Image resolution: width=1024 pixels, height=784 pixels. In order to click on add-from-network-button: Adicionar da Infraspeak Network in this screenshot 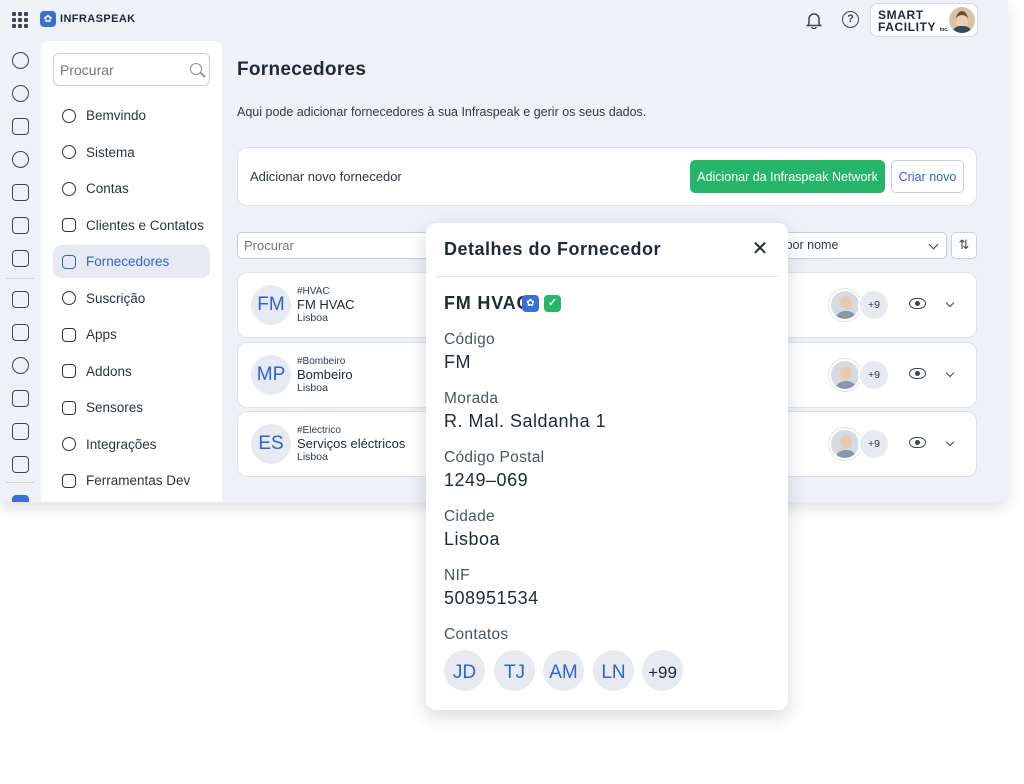, I will do `click(787, 176)`.